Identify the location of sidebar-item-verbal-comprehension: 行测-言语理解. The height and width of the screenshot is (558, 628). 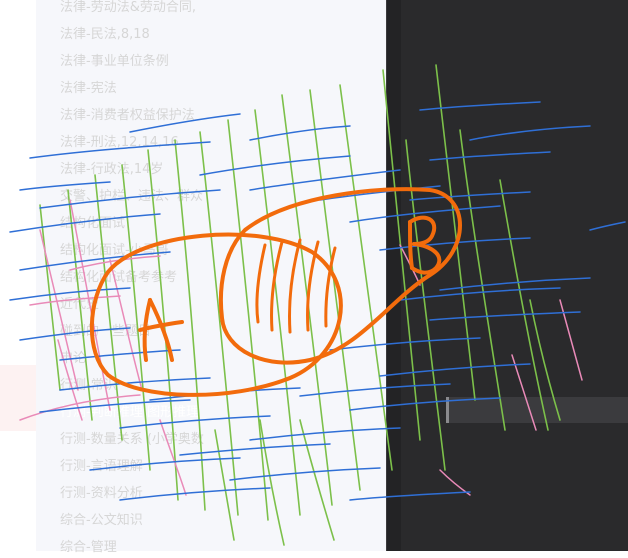
(151, 464).